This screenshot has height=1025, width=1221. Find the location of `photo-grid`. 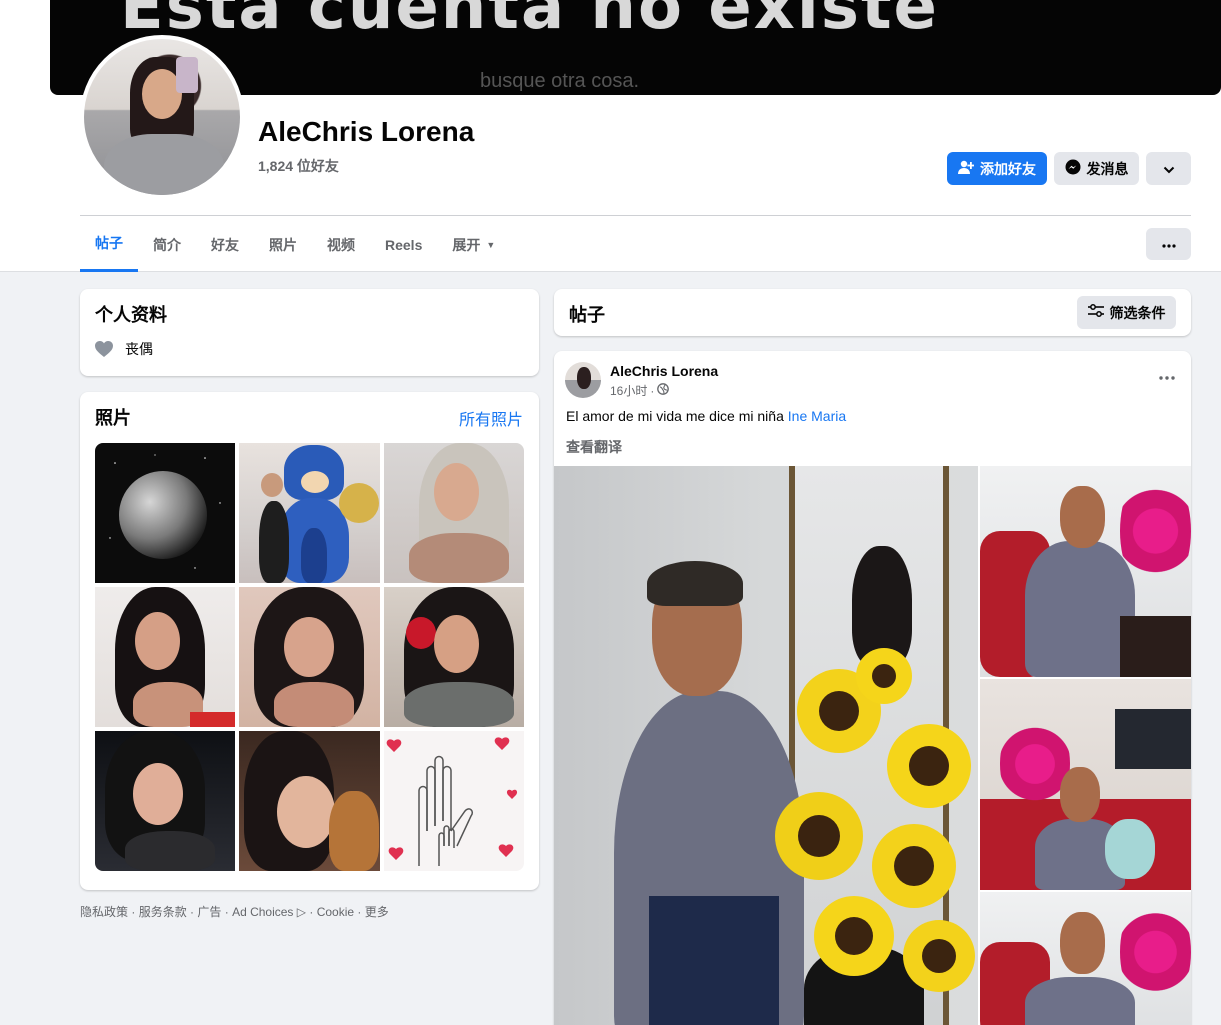

photo-grid is located at coordinates (309, 657).